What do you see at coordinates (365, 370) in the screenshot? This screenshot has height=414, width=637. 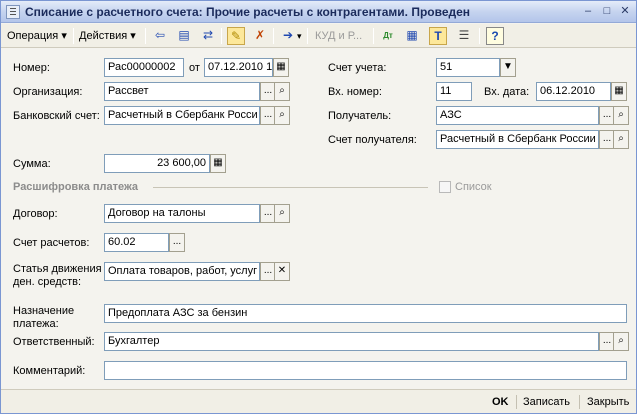 I see `comment-field` at bounding box center [365, 370].